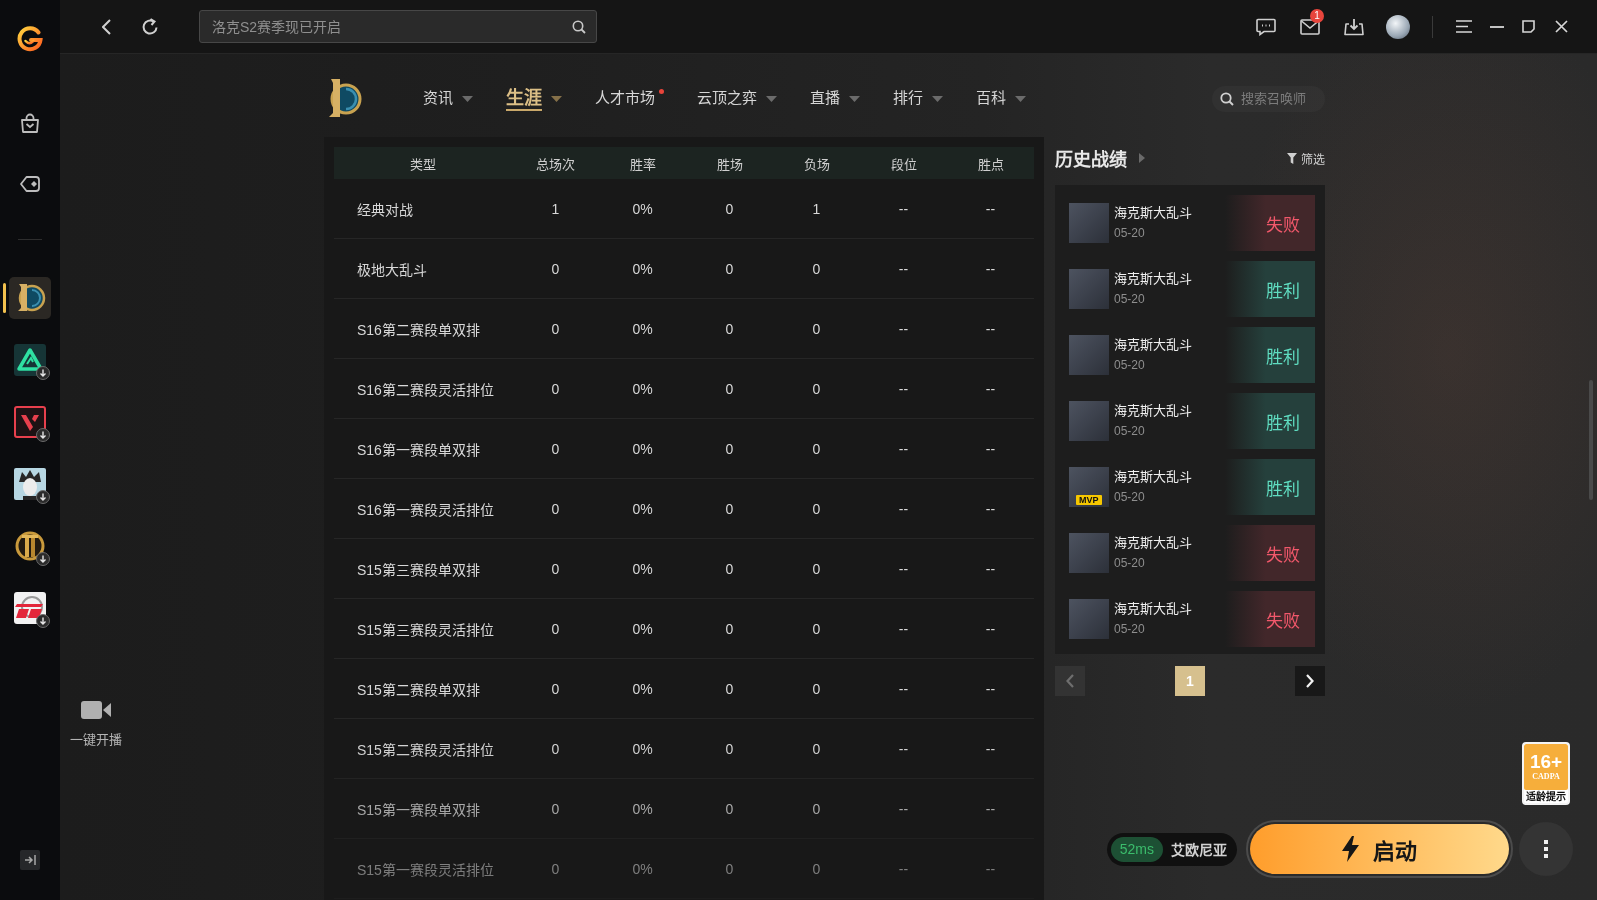  What do you see at coordinates (418, 569) in the screenshot?
I see `mode-name: S15第三赛段单双排` at bounding box center [418, 569].